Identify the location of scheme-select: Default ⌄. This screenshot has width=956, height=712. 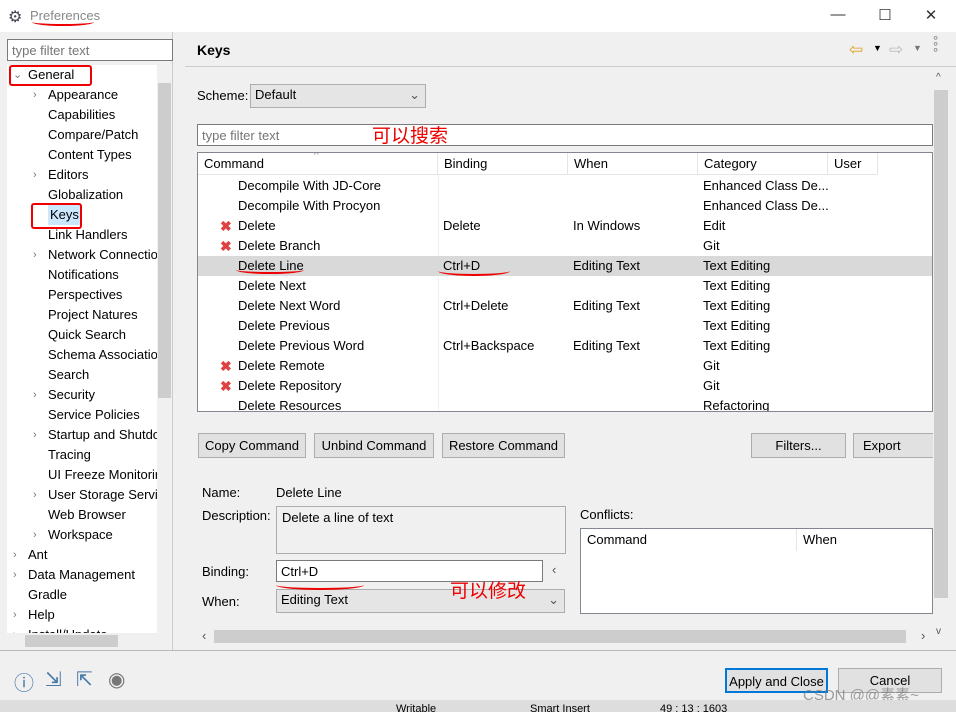
(338, 96).